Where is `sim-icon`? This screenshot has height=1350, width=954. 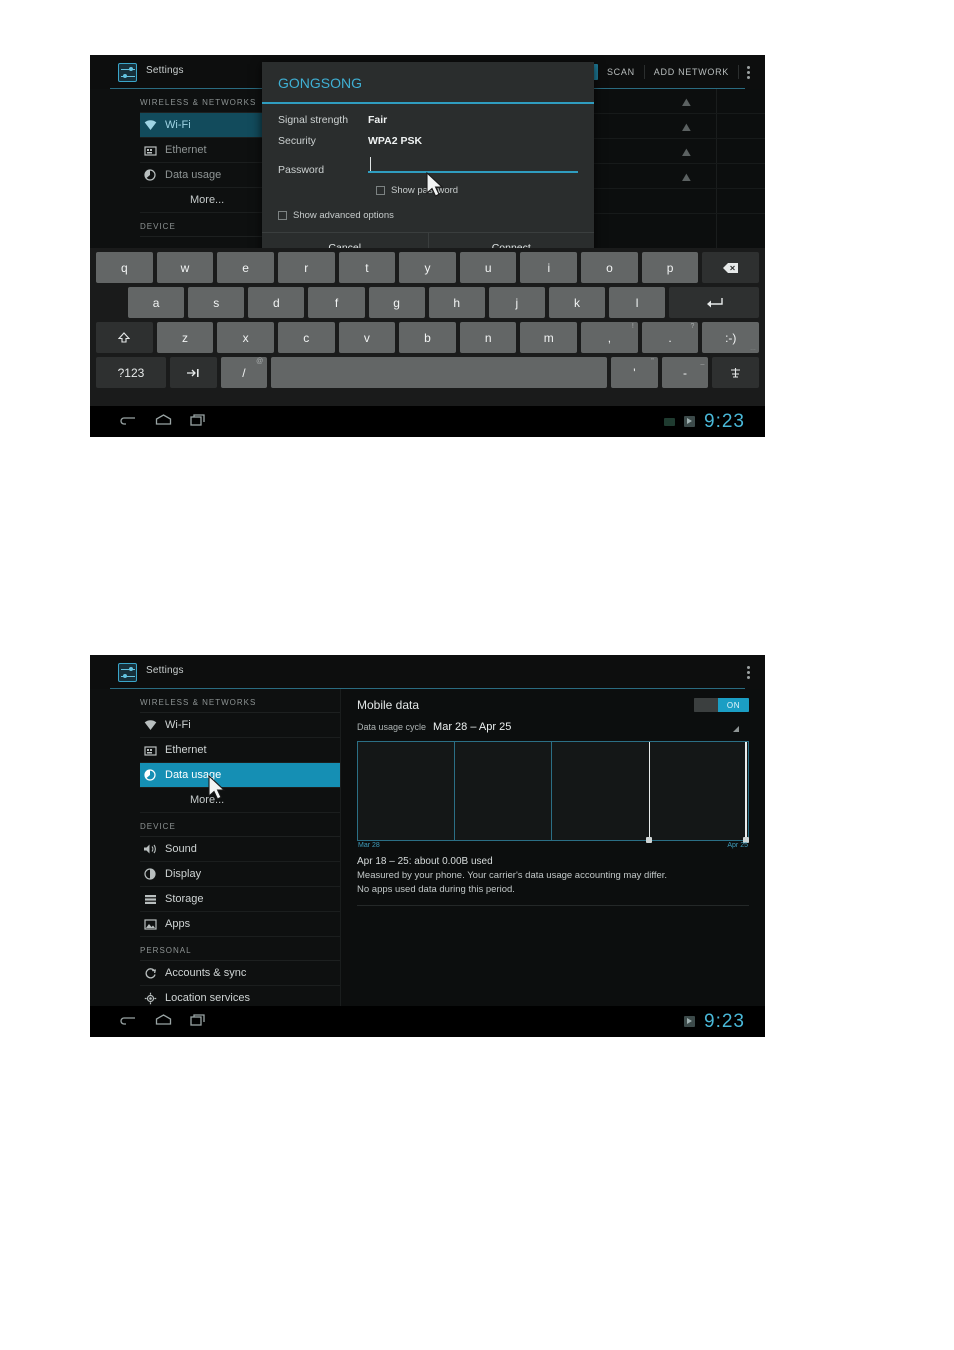
sim-icon is located at coordinates (670, 421).